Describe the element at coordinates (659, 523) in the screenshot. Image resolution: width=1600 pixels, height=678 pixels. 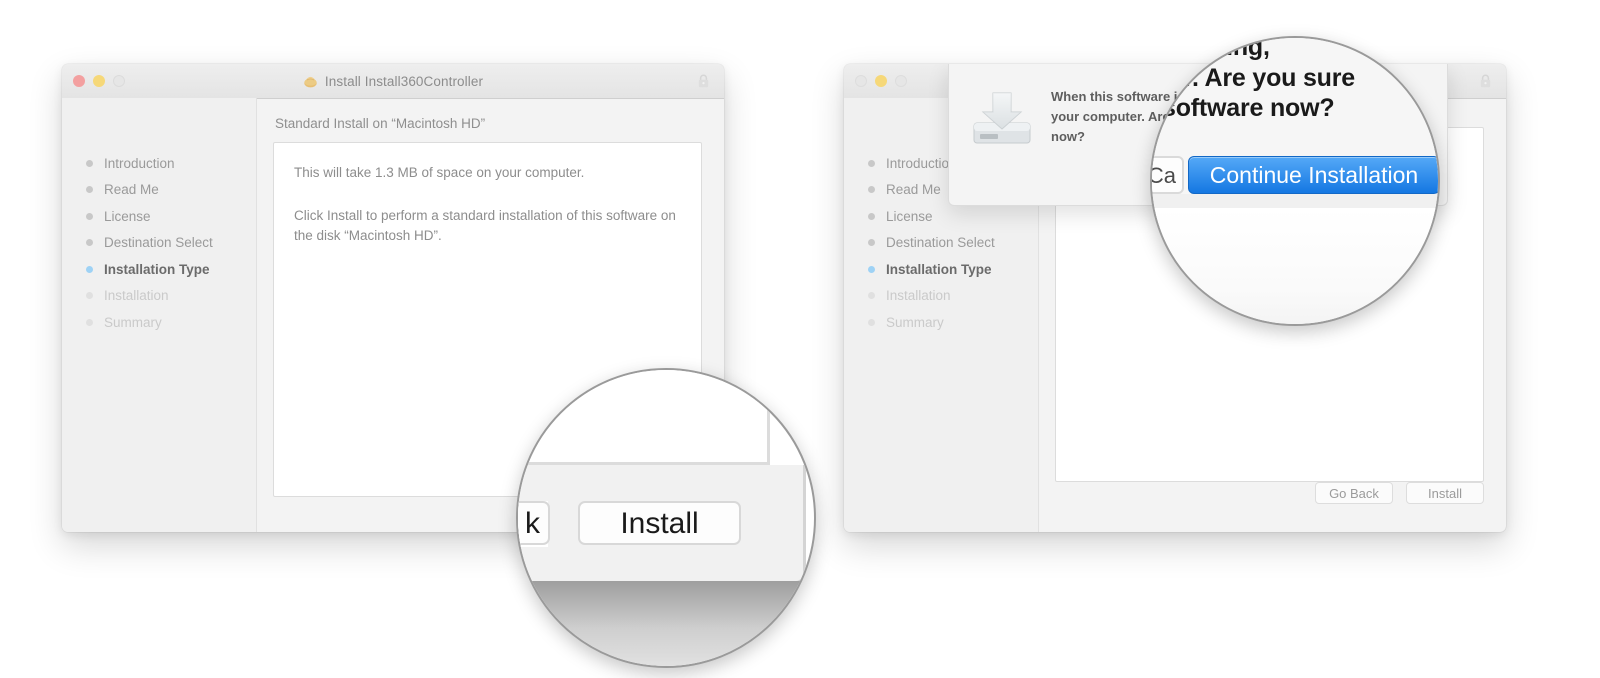
I see `zoomed-install-button: Install` at that location.